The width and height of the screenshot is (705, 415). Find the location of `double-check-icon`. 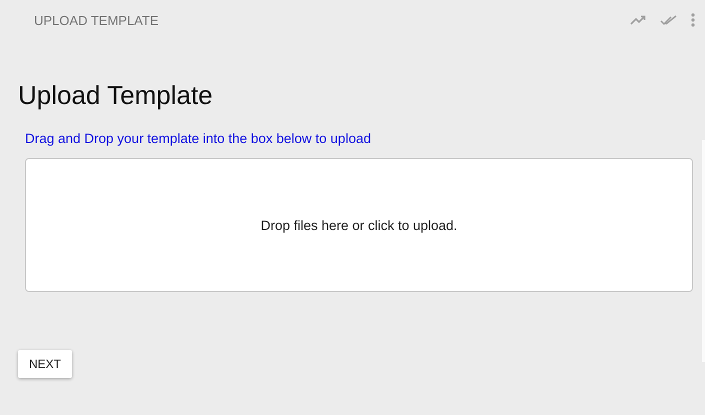

double-check-icon is located at coordinates (668, 20).